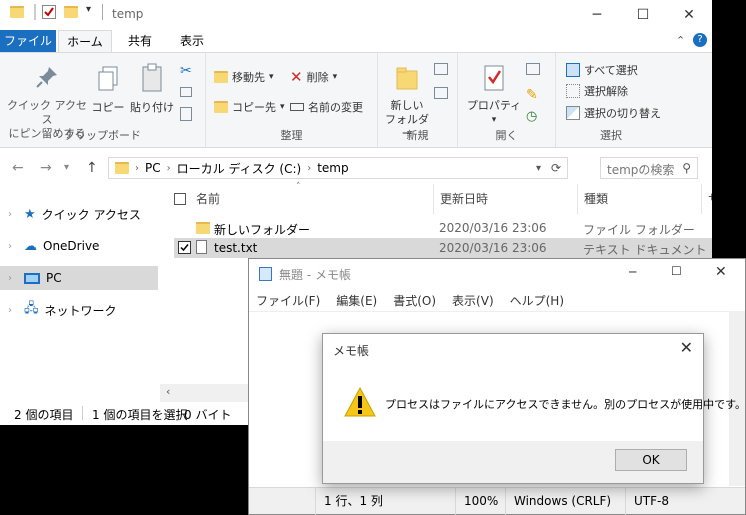 Image resolution: width=746 pixels, height=515 pixels. I want to click on history-icon: ◷, so click(531, 116).